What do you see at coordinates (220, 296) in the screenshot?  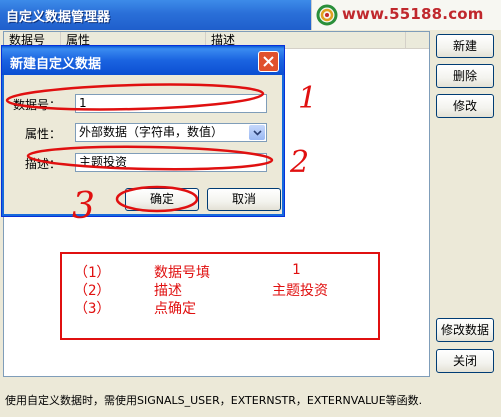 I see `instruction-note-box: （1） 数据号填 1 （2） 描述 主题投资 （3） 点确定` at bounding box center [220, 296].